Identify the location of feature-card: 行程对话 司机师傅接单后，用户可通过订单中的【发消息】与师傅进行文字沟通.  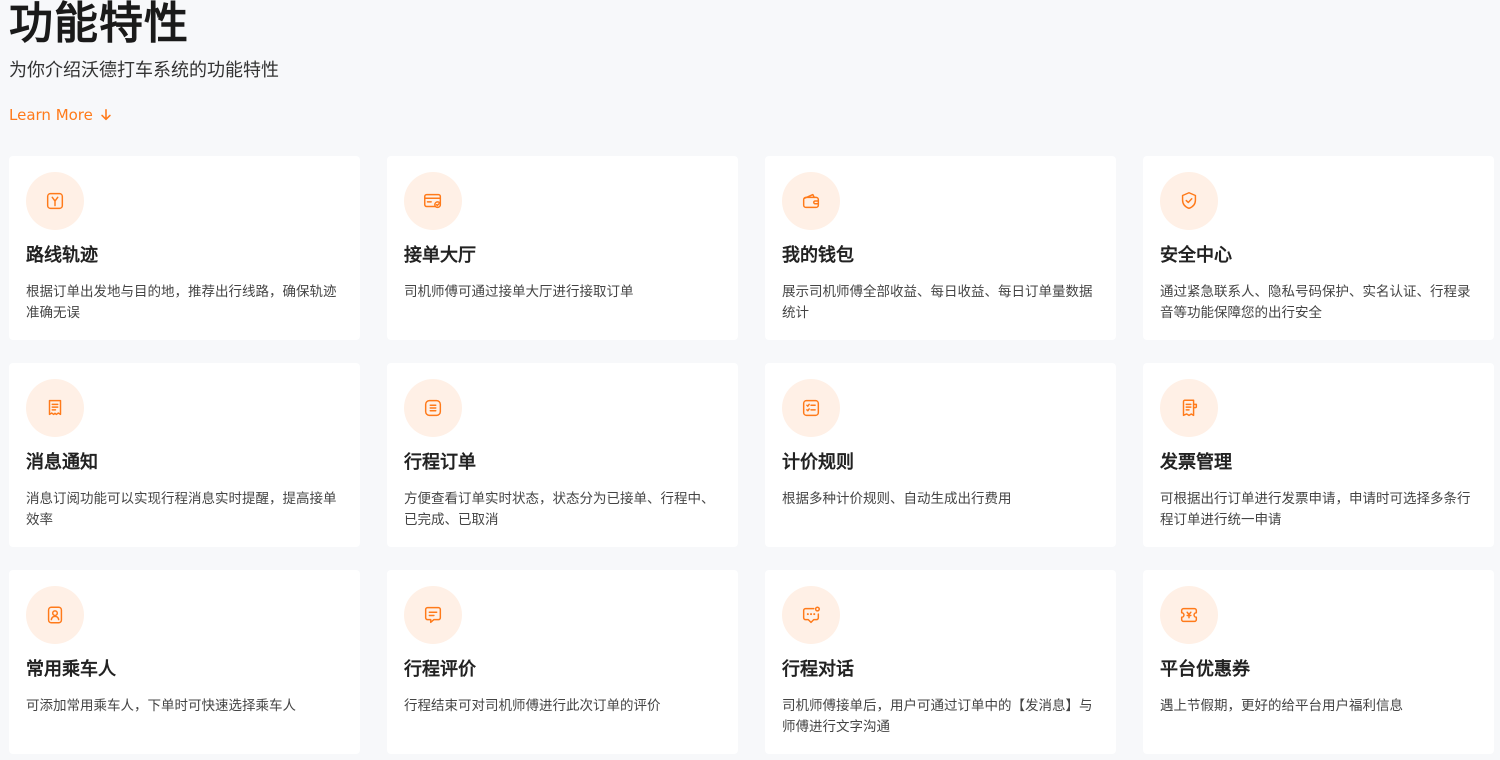
(940, 662).